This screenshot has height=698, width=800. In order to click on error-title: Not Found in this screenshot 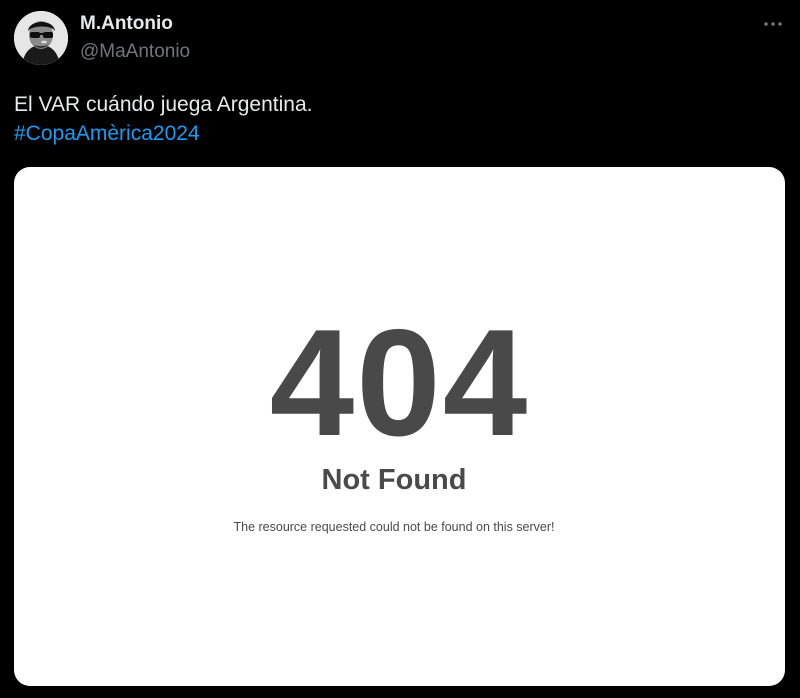, I will do `click(394, 480)`.